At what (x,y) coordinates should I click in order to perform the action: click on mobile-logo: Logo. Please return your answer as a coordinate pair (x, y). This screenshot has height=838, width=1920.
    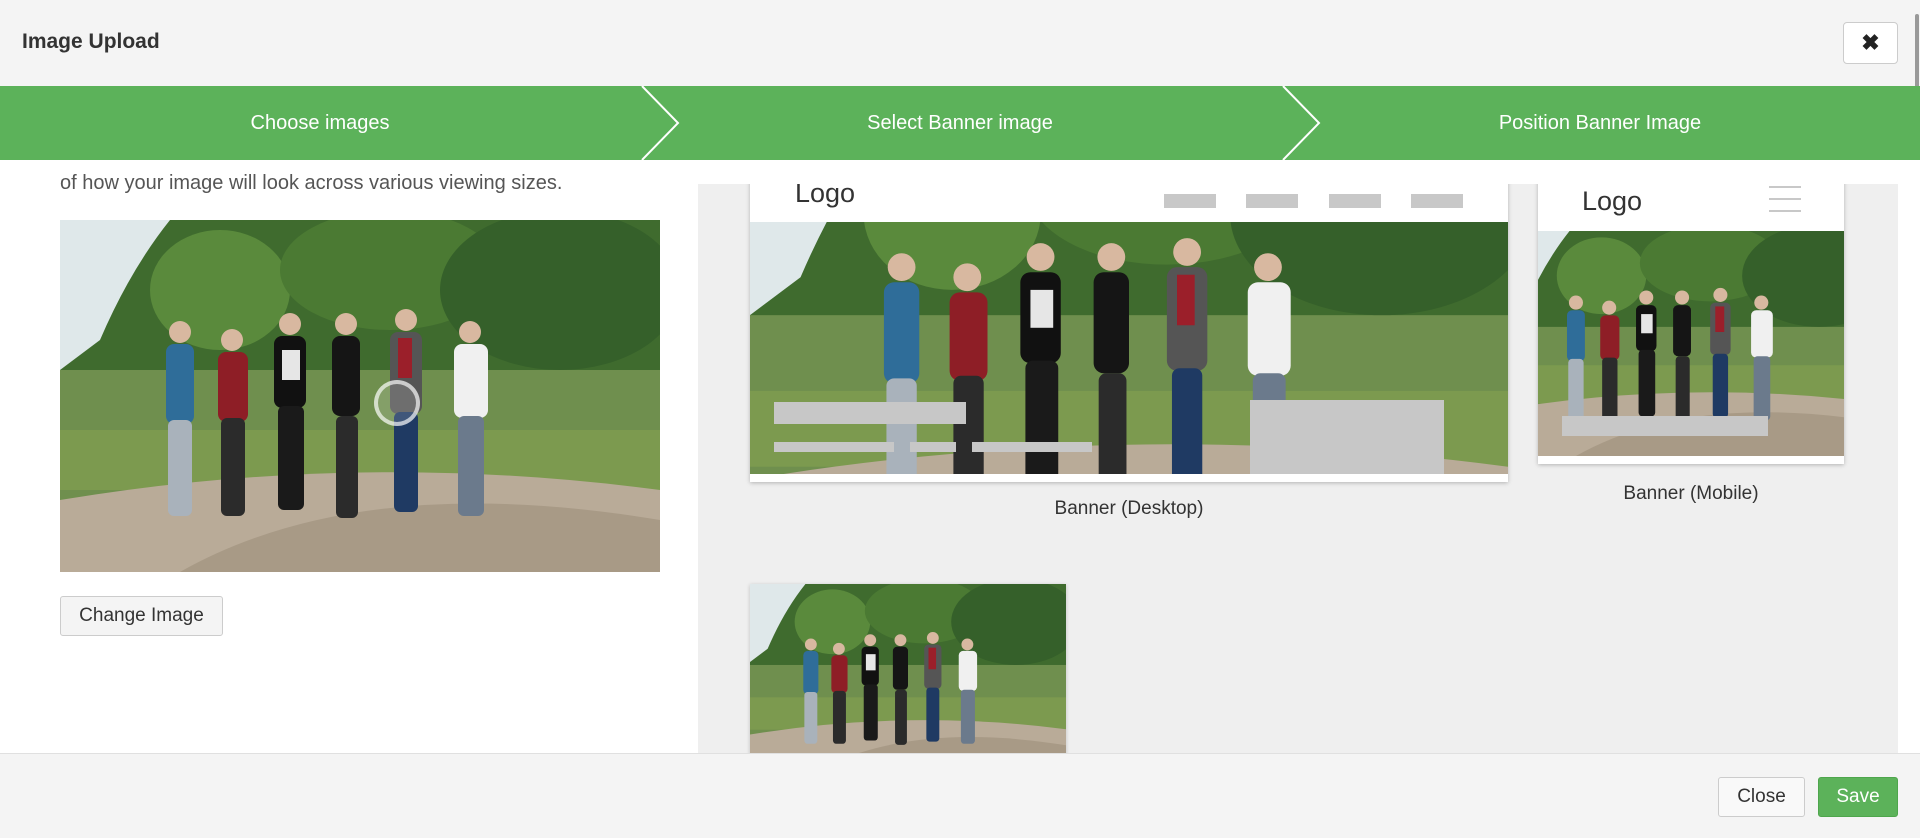
    Looking at the image, I should click on (1612, 201).